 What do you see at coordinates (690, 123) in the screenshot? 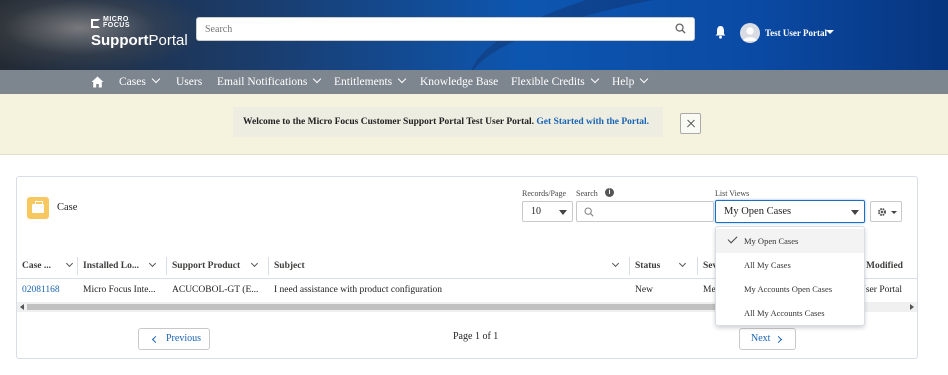
I see `close-banner-button` at bounding box center [690, 123].